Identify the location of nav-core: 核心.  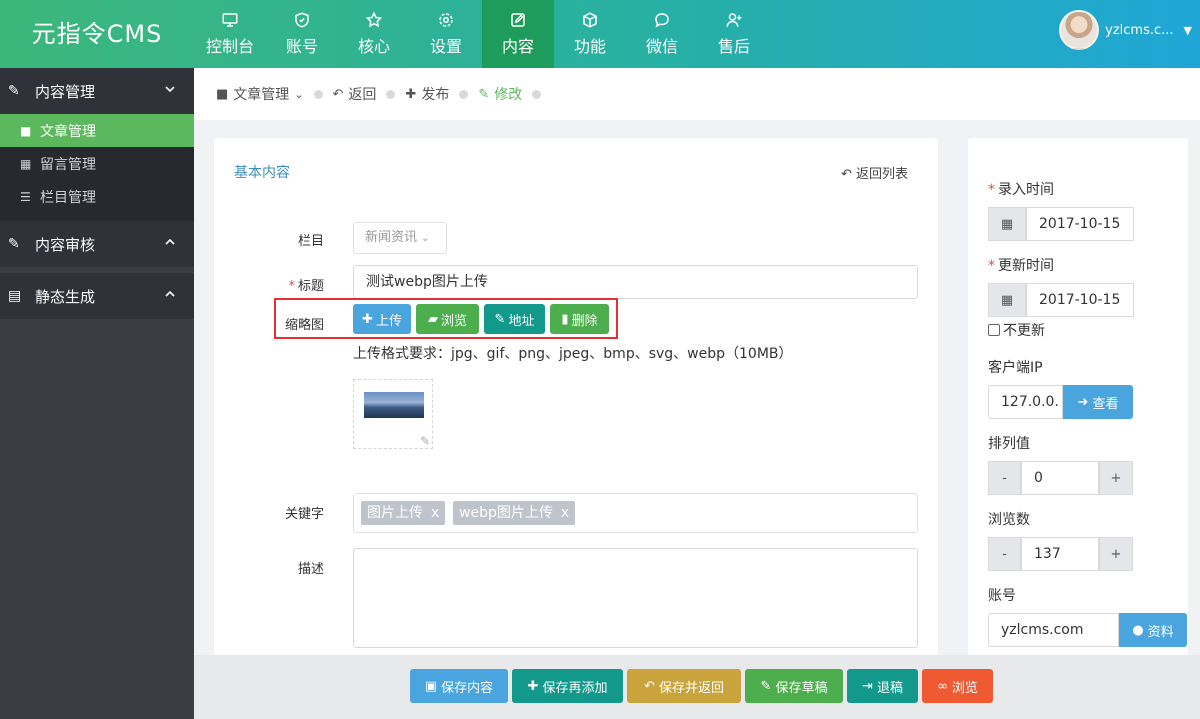
(374, 34).